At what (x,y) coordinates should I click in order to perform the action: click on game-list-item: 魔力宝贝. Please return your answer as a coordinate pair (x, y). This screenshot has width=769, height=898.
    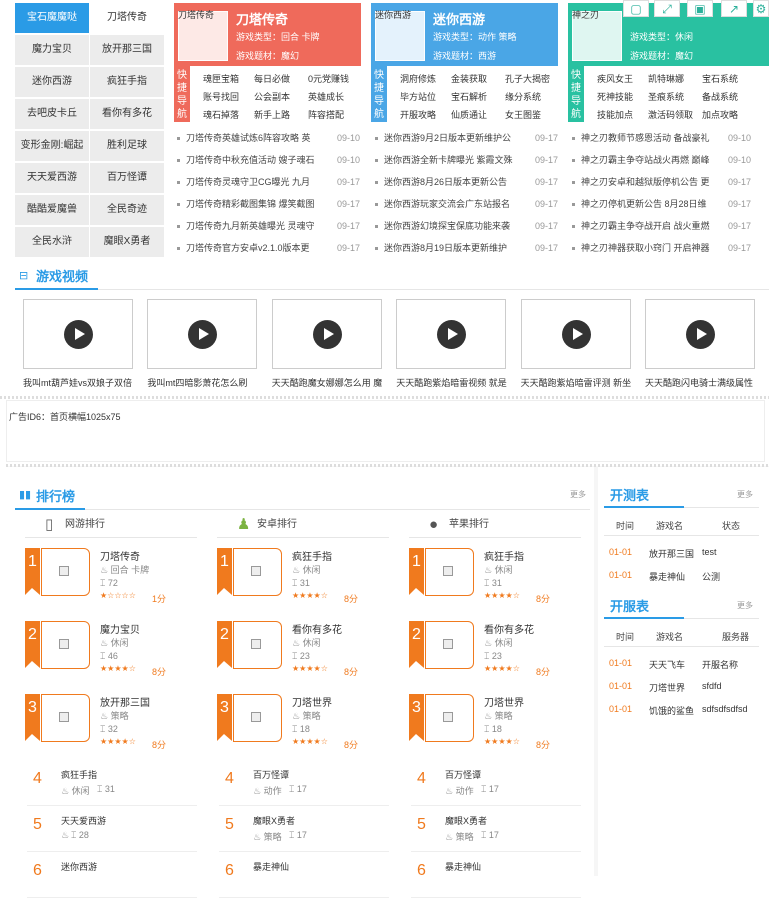
    Looking at the image, I should click on (52, 50).